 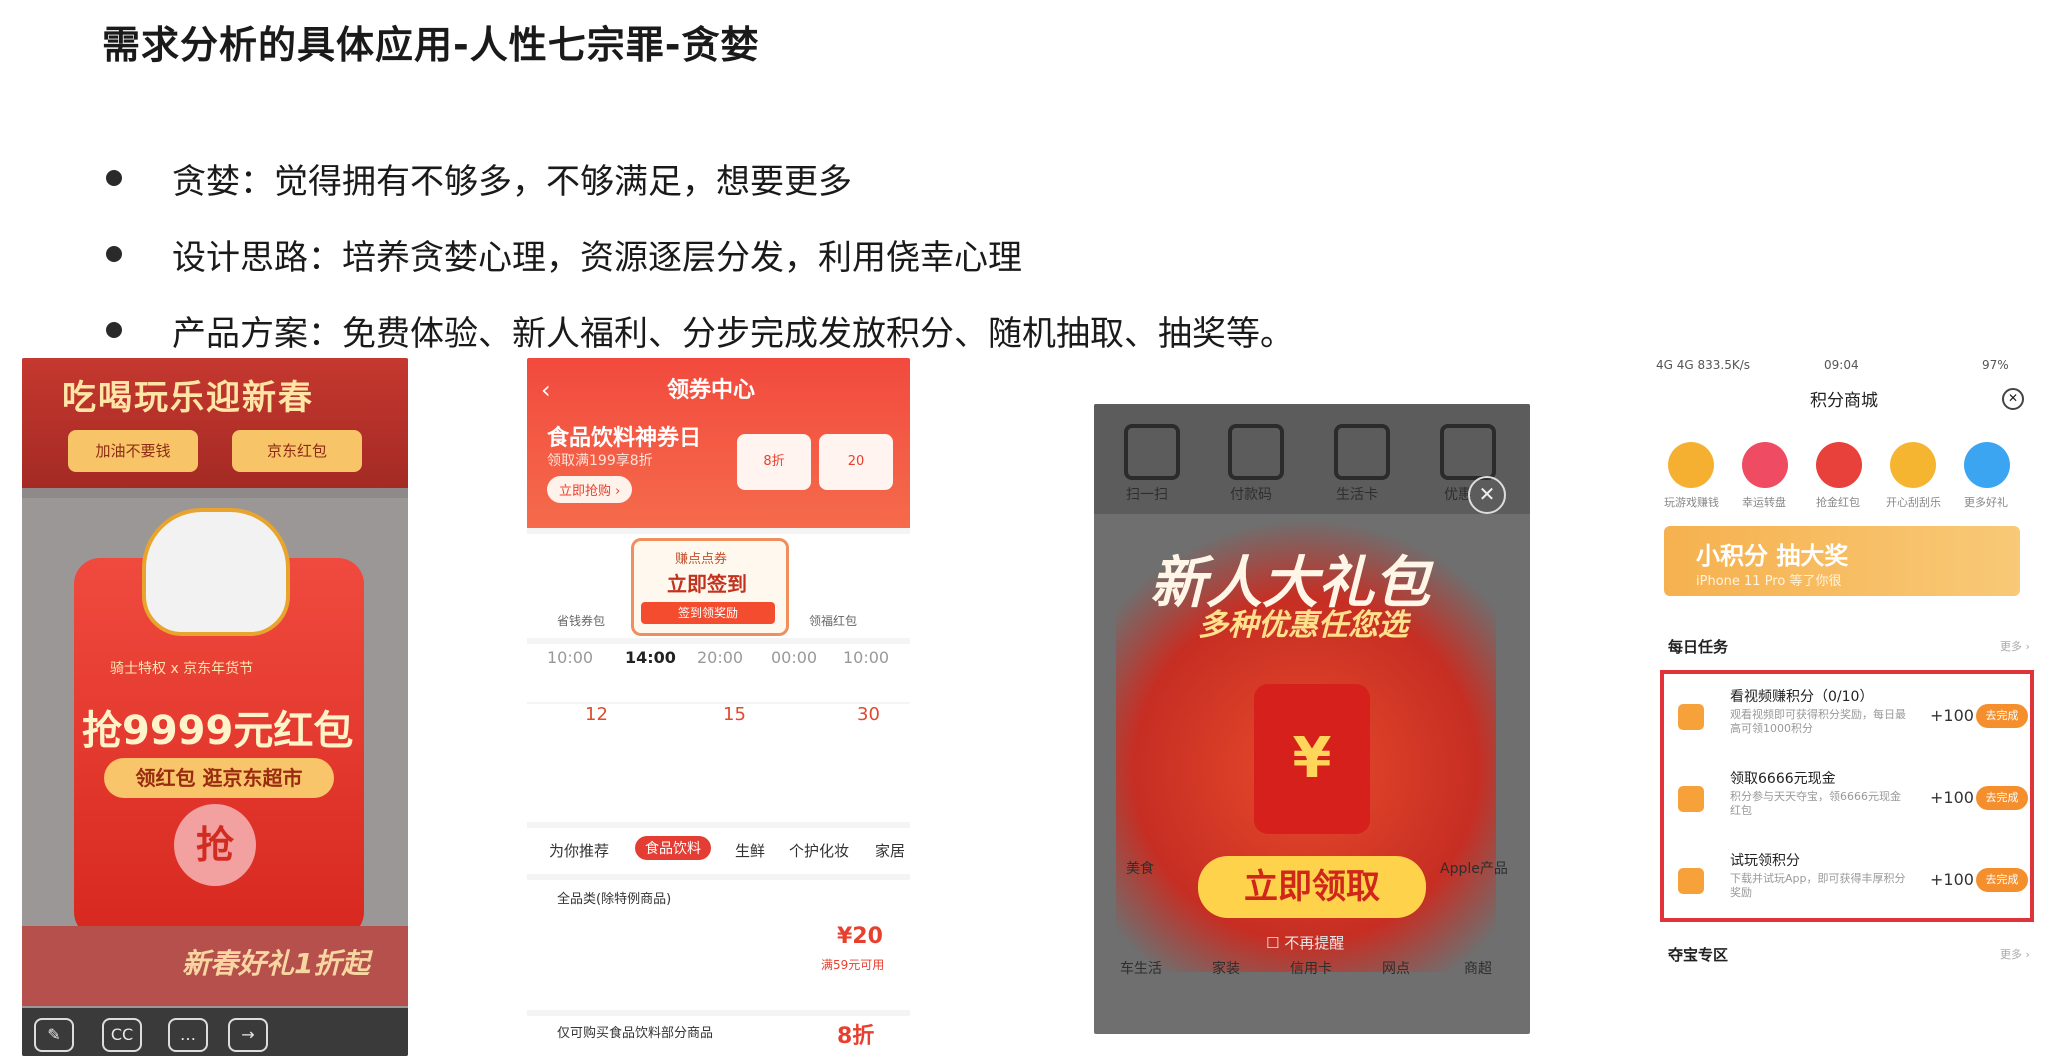 What do you see at coordinates (819, 850) in the screenshot?
I see `tab-personal-care: 个护化妆` at bounding box center [819, 850].